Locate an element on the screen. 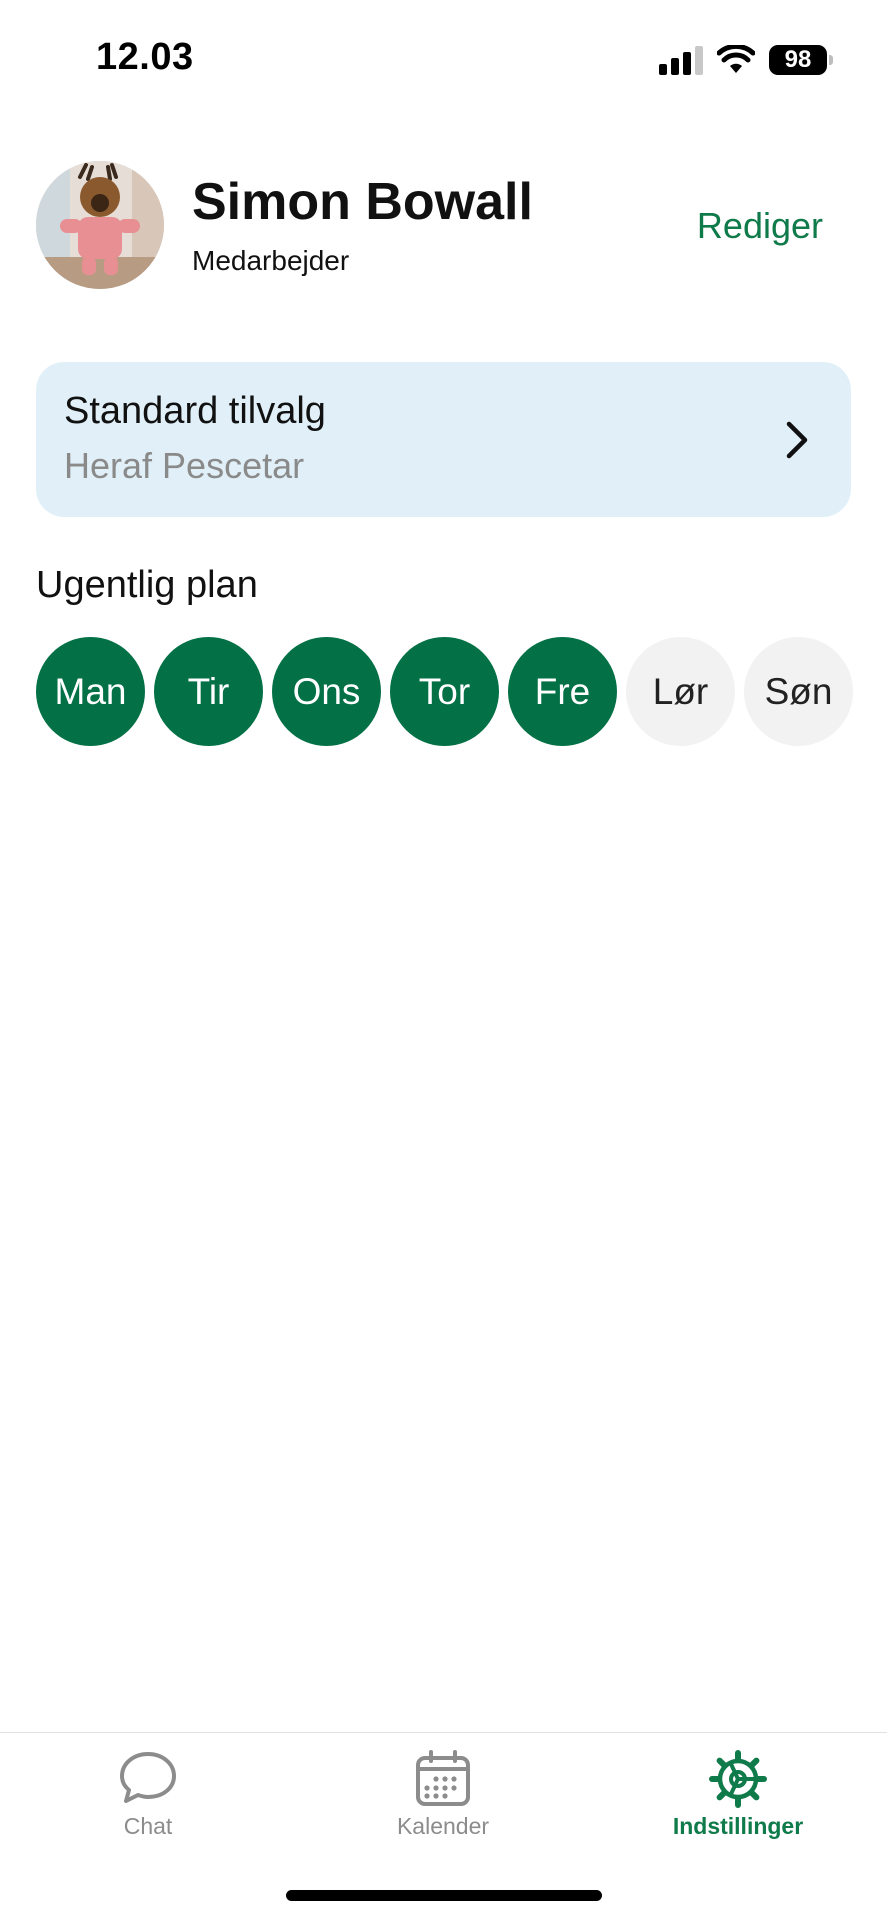  tab-calendar-label: Kalender is located at coordinates (443, 1826).